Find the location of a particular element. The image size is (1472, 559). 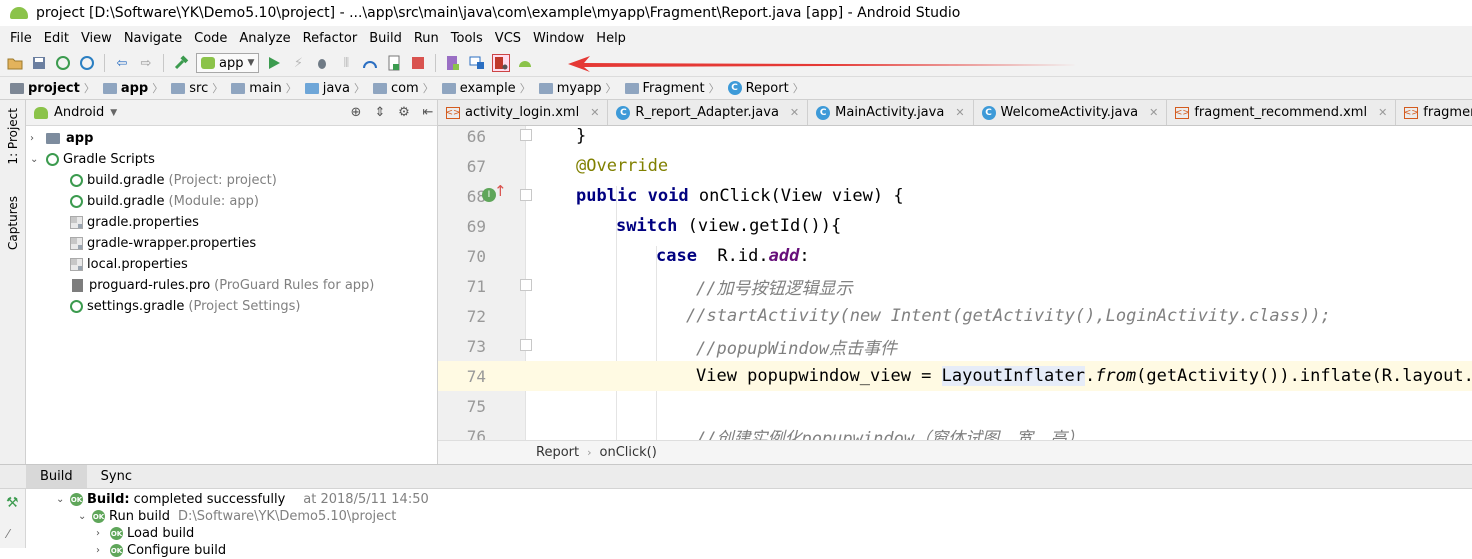

tree-item-settings-gradle: settings.gradle (Project Settings) is located at coordinates (231, 306).